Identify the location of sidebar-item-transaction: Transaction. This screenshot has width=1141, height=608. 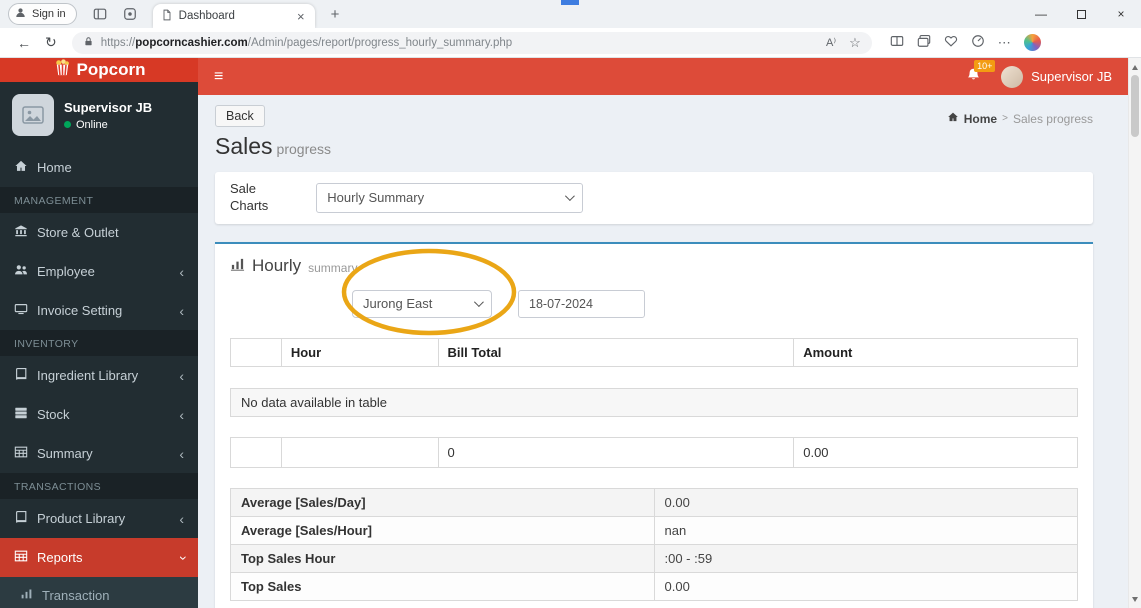
(99, 592).